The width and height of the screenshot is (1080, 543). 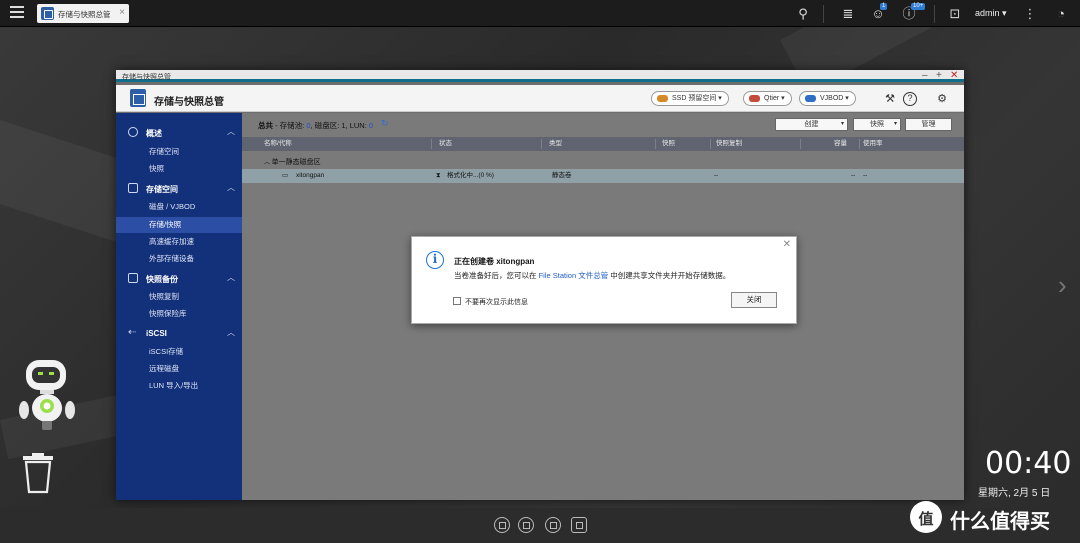 What do you see at coordinates (1000, 522) in the screenshot?
I see `watermark-text: 什么值得买` at bounding box center [1000, 522].